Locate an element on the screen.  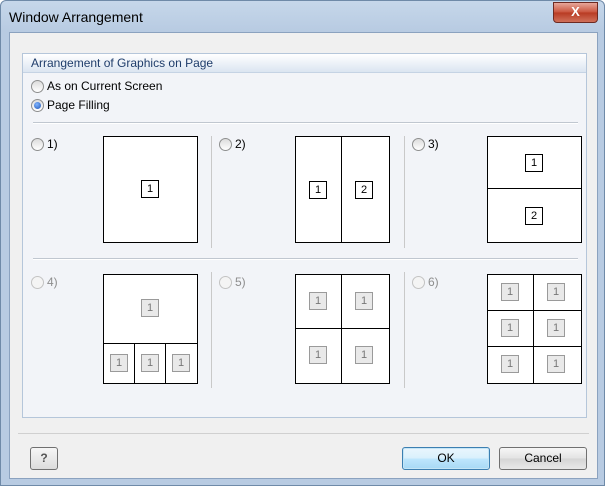
separator-v2 is located at coordinates (404, 192).